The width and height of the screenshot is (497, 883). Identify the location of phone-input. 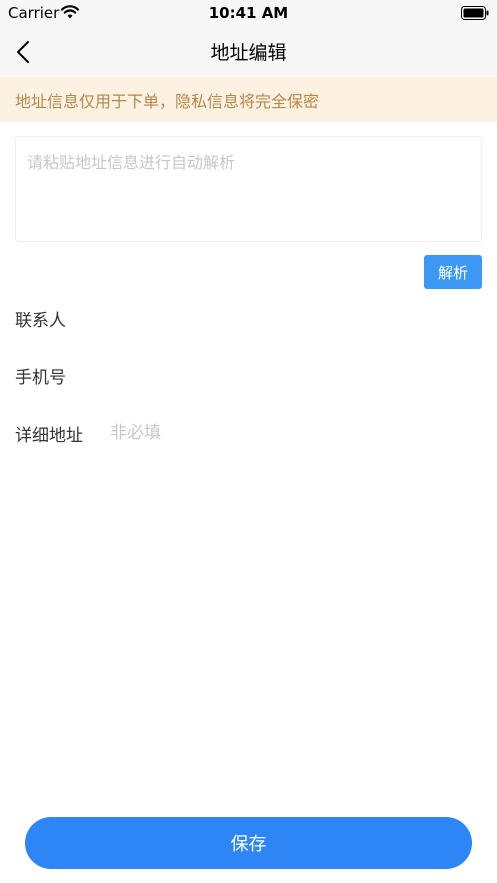
(295, 375).